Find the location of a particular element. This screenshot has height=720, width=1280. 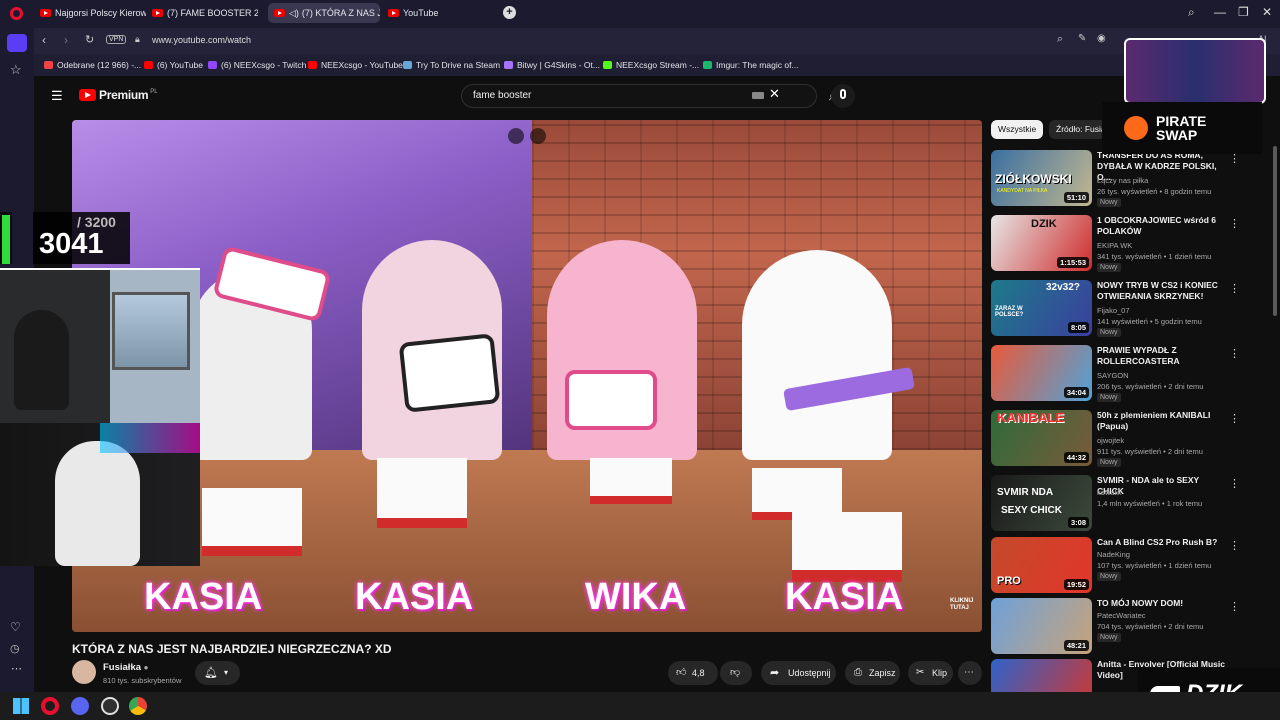

star-icon: ☆ is located at coordinates (16, 70).